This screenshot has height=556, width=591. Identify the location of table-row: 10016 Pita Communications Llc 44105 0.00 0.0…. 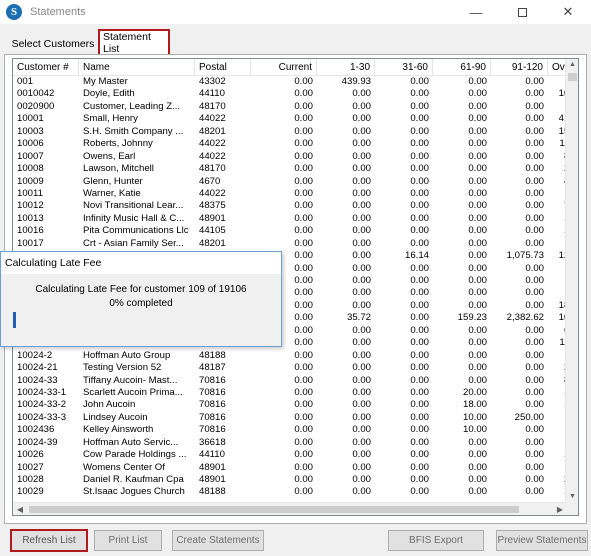
(295, 231).